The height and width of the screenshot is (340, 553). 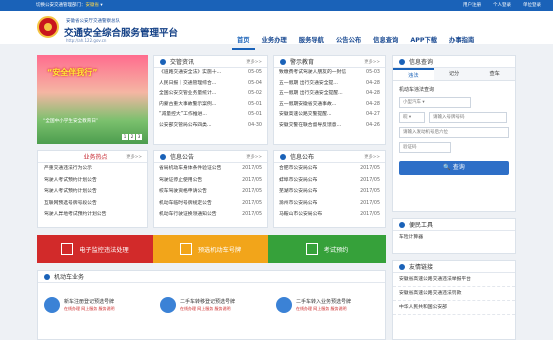 I want to click on news-icon, so click(x=163, y=61).